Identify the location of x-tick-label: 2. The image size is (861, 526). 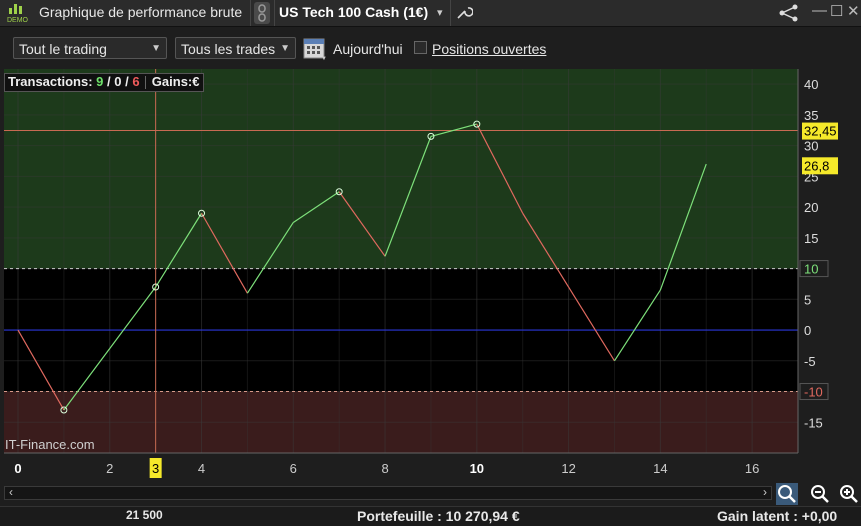
(109, 468).